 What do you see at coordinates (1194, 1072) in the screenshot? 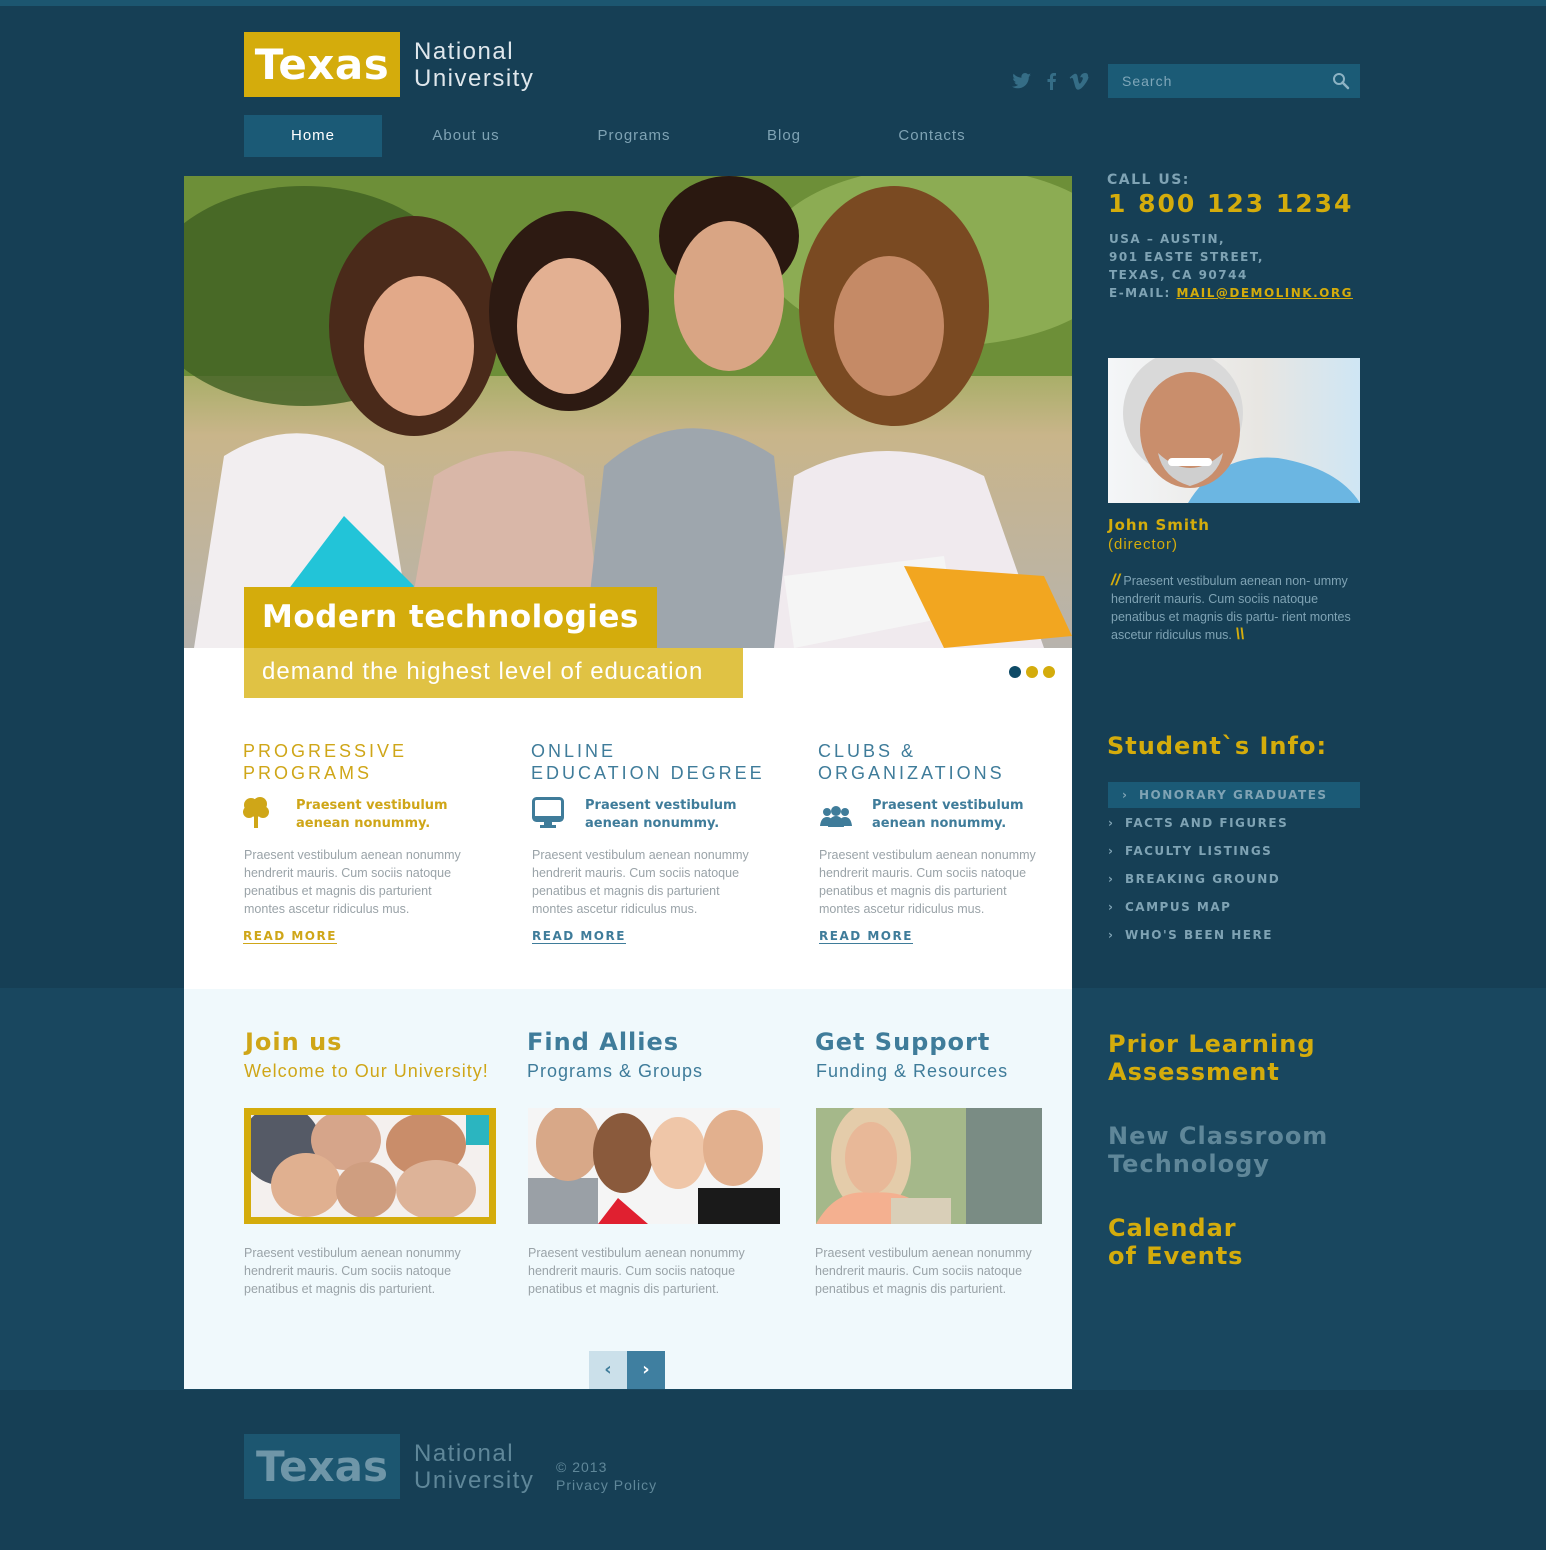
I see `side-link-line2: Assessment` at bounding box center [1194, 1072].